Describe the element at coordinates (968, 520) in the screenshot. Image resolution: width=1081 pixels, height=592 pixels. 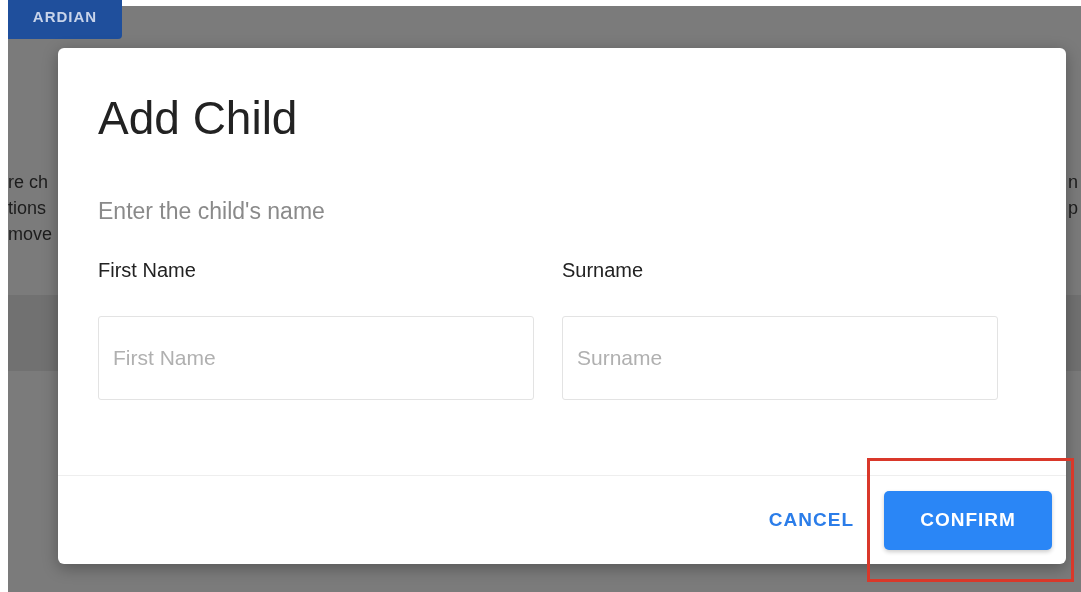
I see `confirm-button: CONFIRM` at that location.